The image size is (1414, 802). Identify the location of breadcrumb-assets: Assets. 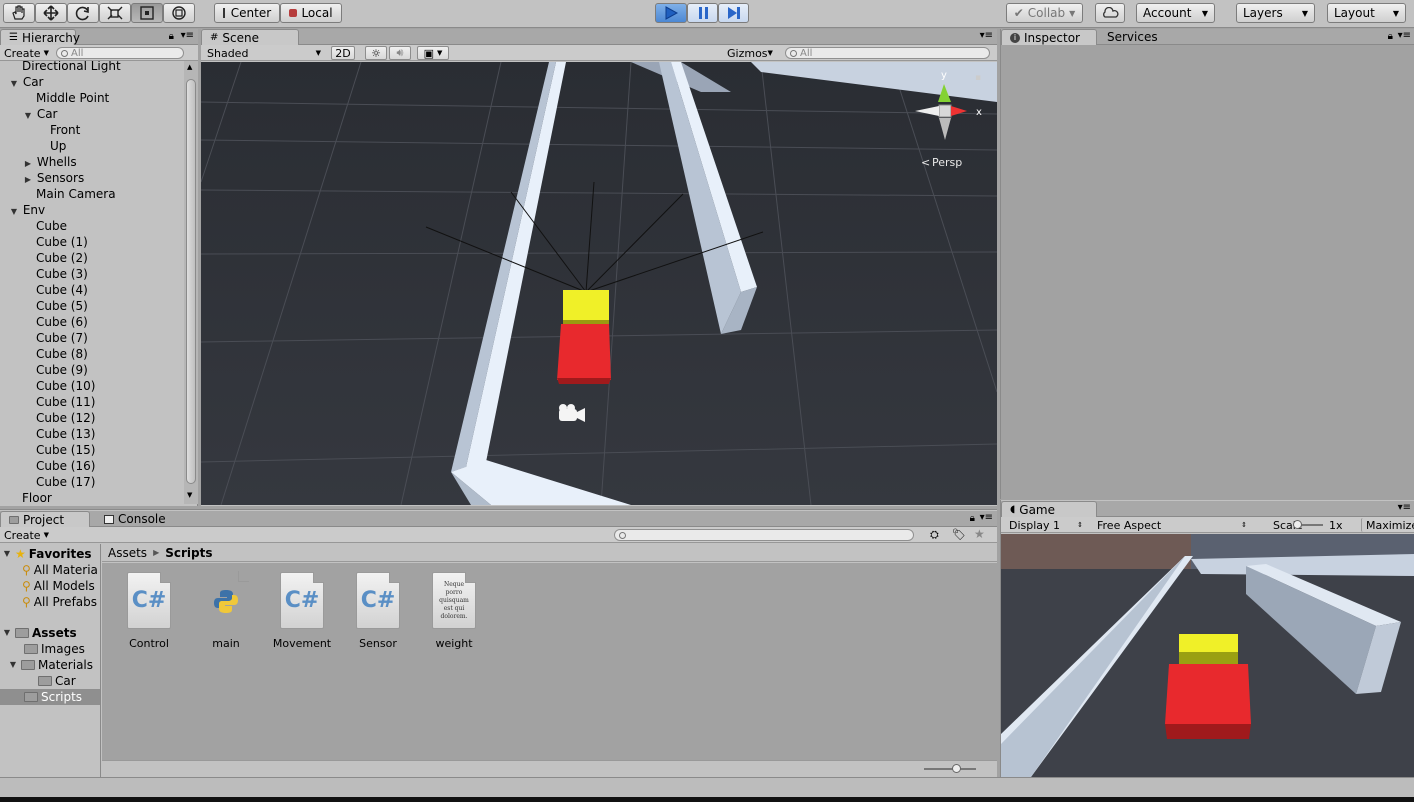
(127, 553).